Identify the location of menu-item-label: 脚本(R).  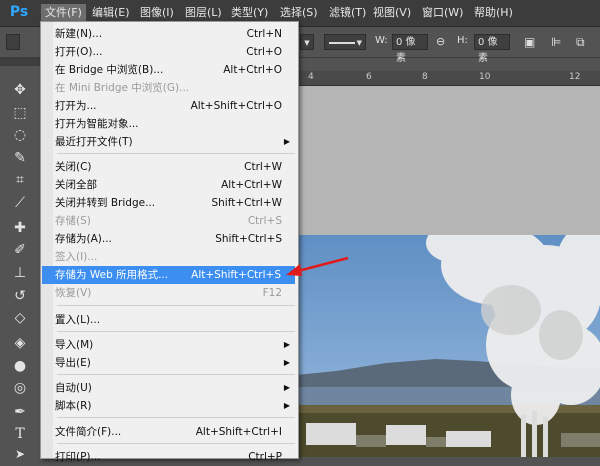
(73, 406).